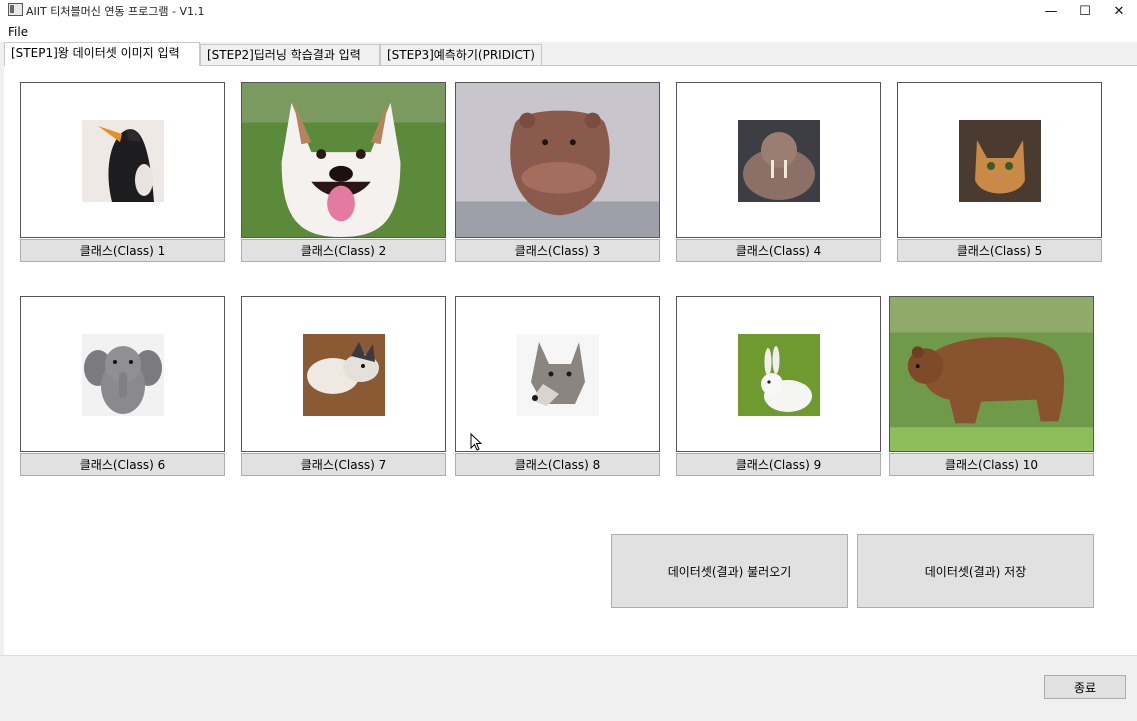 This screenshot has height=721, width=1137. I want to click on class-1-button: 클래스(Class) 1, so click(122, 250).